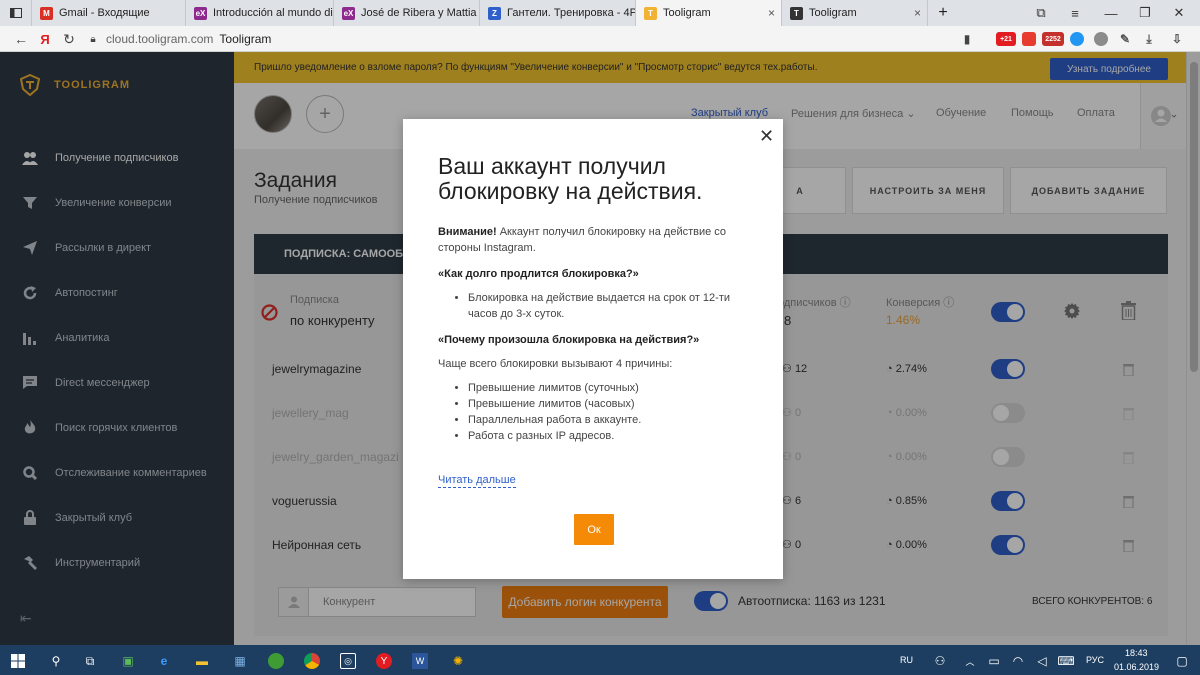 The image size is (1200, 675). I want to click on folder-icon: ▬, so click(202, 661).